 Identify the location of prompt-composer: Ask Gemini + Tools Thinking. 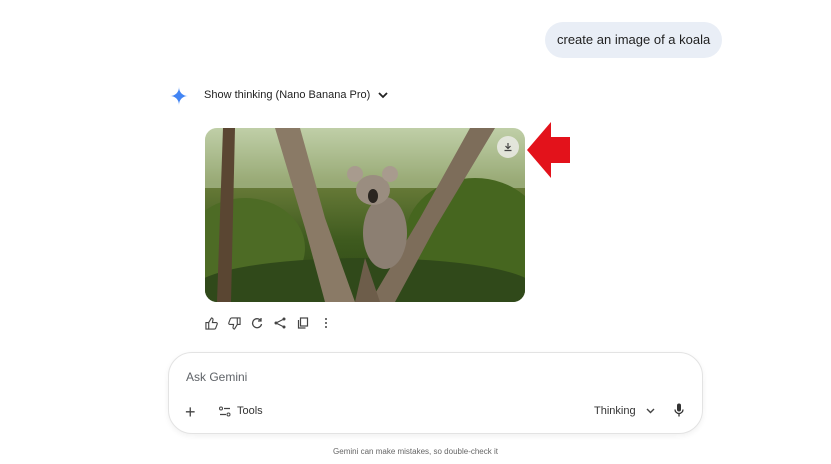
(435, 393).